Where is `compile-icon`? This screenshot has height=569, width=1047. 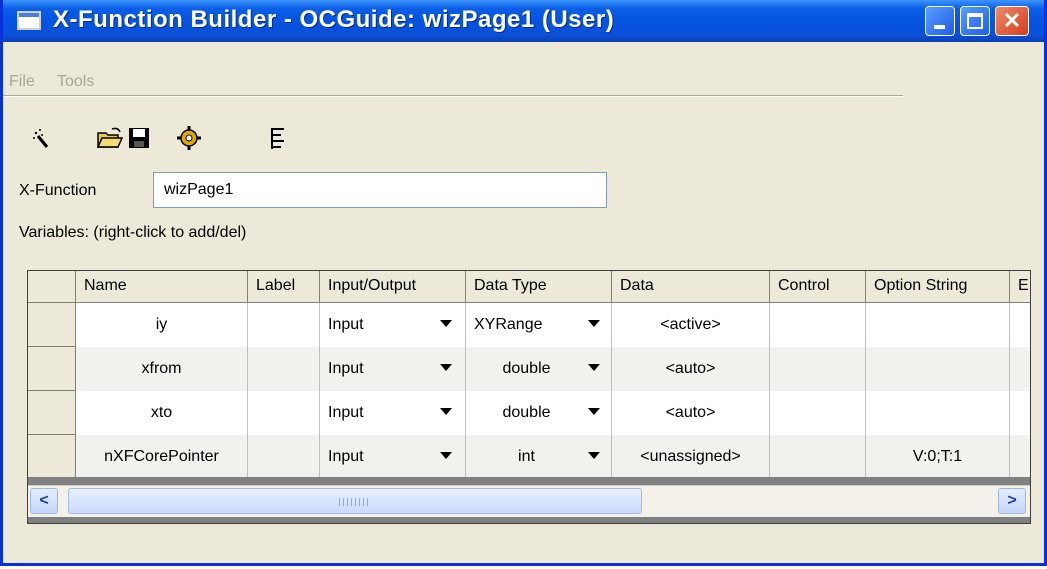
compile-icon is located at coordinates (189, 138).